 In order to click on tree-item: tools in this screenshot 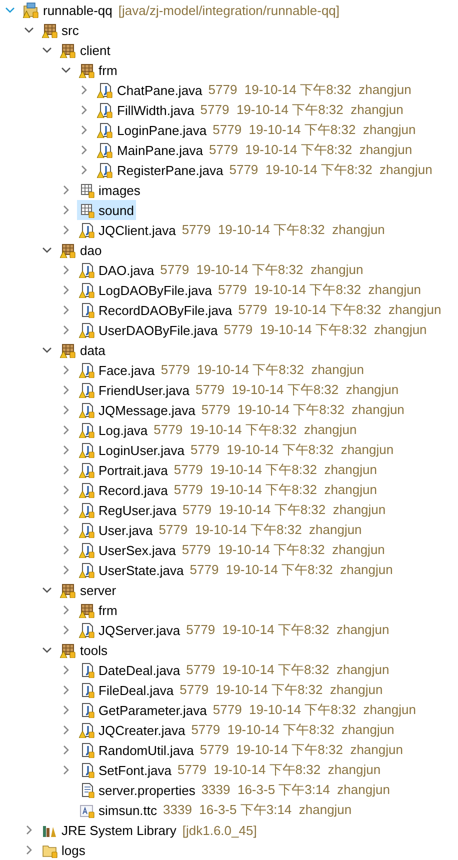, I will do `click(84, 650)`.